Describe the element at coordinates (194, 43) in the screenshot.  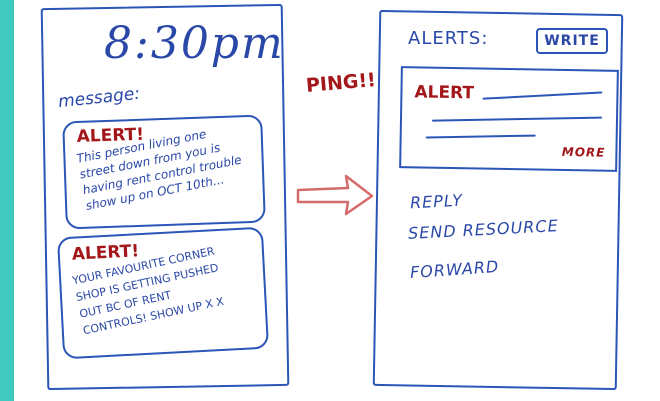
I see `lock-screen-time: 8:30pm` at that location.